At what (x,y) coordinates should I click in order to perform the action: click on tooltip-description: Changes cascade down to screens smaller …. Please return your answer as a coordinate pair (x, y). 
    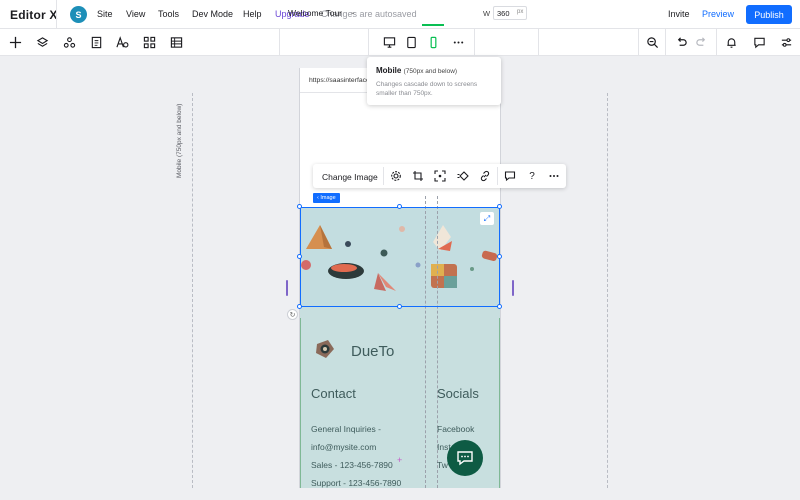
    Looking at the image, I should click on (427, 89).